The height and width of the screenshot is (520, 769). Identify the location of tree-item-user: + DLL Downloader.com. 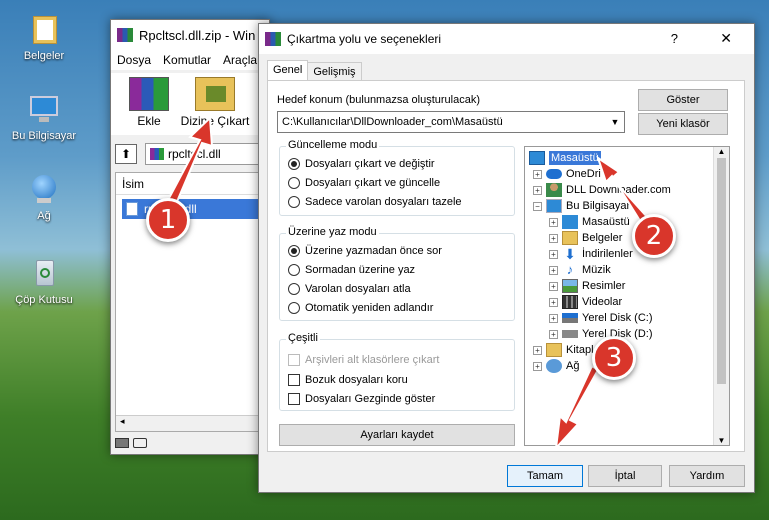
(602, 190).